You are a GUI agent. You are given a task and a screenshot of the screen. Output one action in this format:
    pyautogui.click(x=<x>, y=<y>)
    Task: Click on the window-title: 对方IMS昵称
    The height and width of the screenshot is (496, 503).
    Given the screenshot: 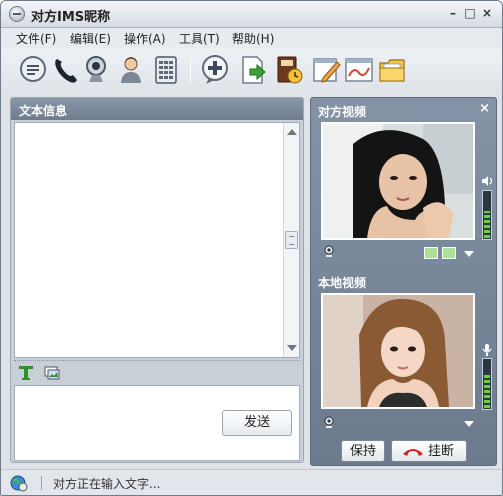 What is the action you would take?
    pyautogui.click(x=71, y=17)
    